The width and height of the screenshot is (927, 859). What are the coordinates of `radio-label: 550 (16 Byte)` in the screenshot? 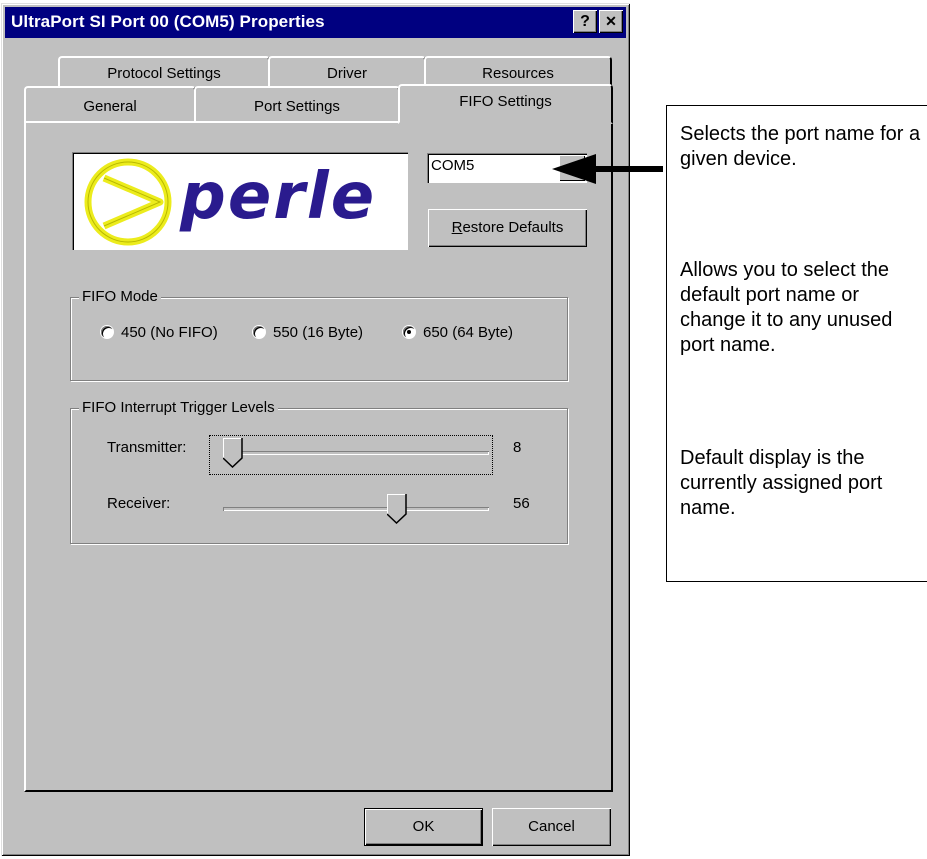 It's located at (318, 332).